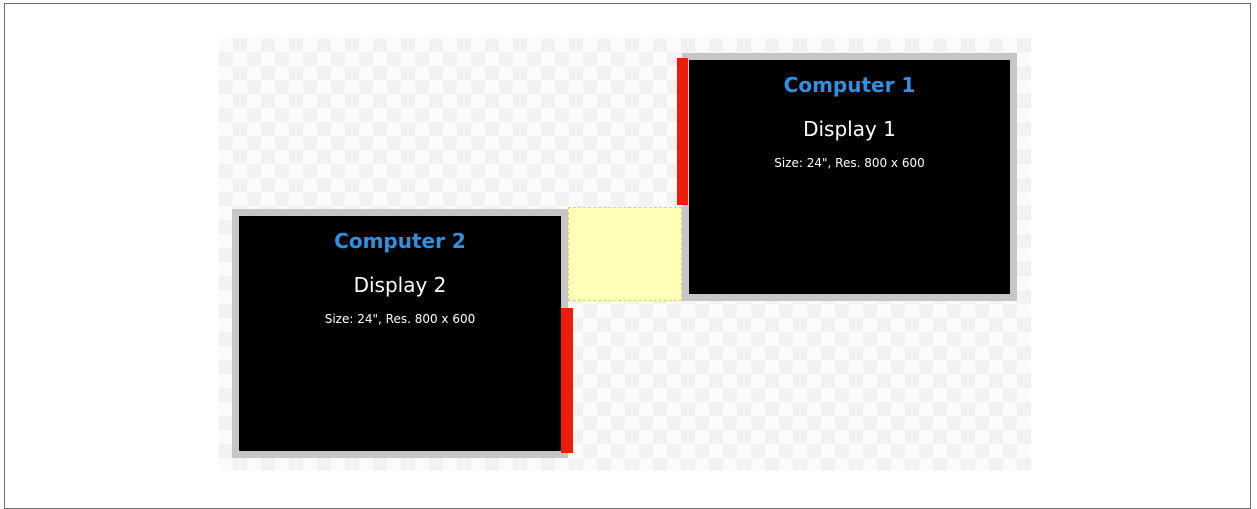 The image size is (1257, 509). Describe the element at coordinates (567, 380) in the screenshot. I see `display-2-right-edge-marker` at that location.